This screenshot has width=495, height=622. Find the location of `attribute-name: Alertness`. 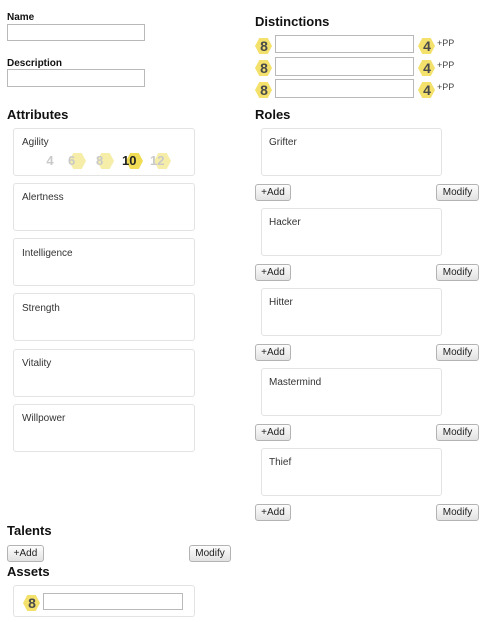

attribute-name: Alertness is located at coordinates (43, 197).